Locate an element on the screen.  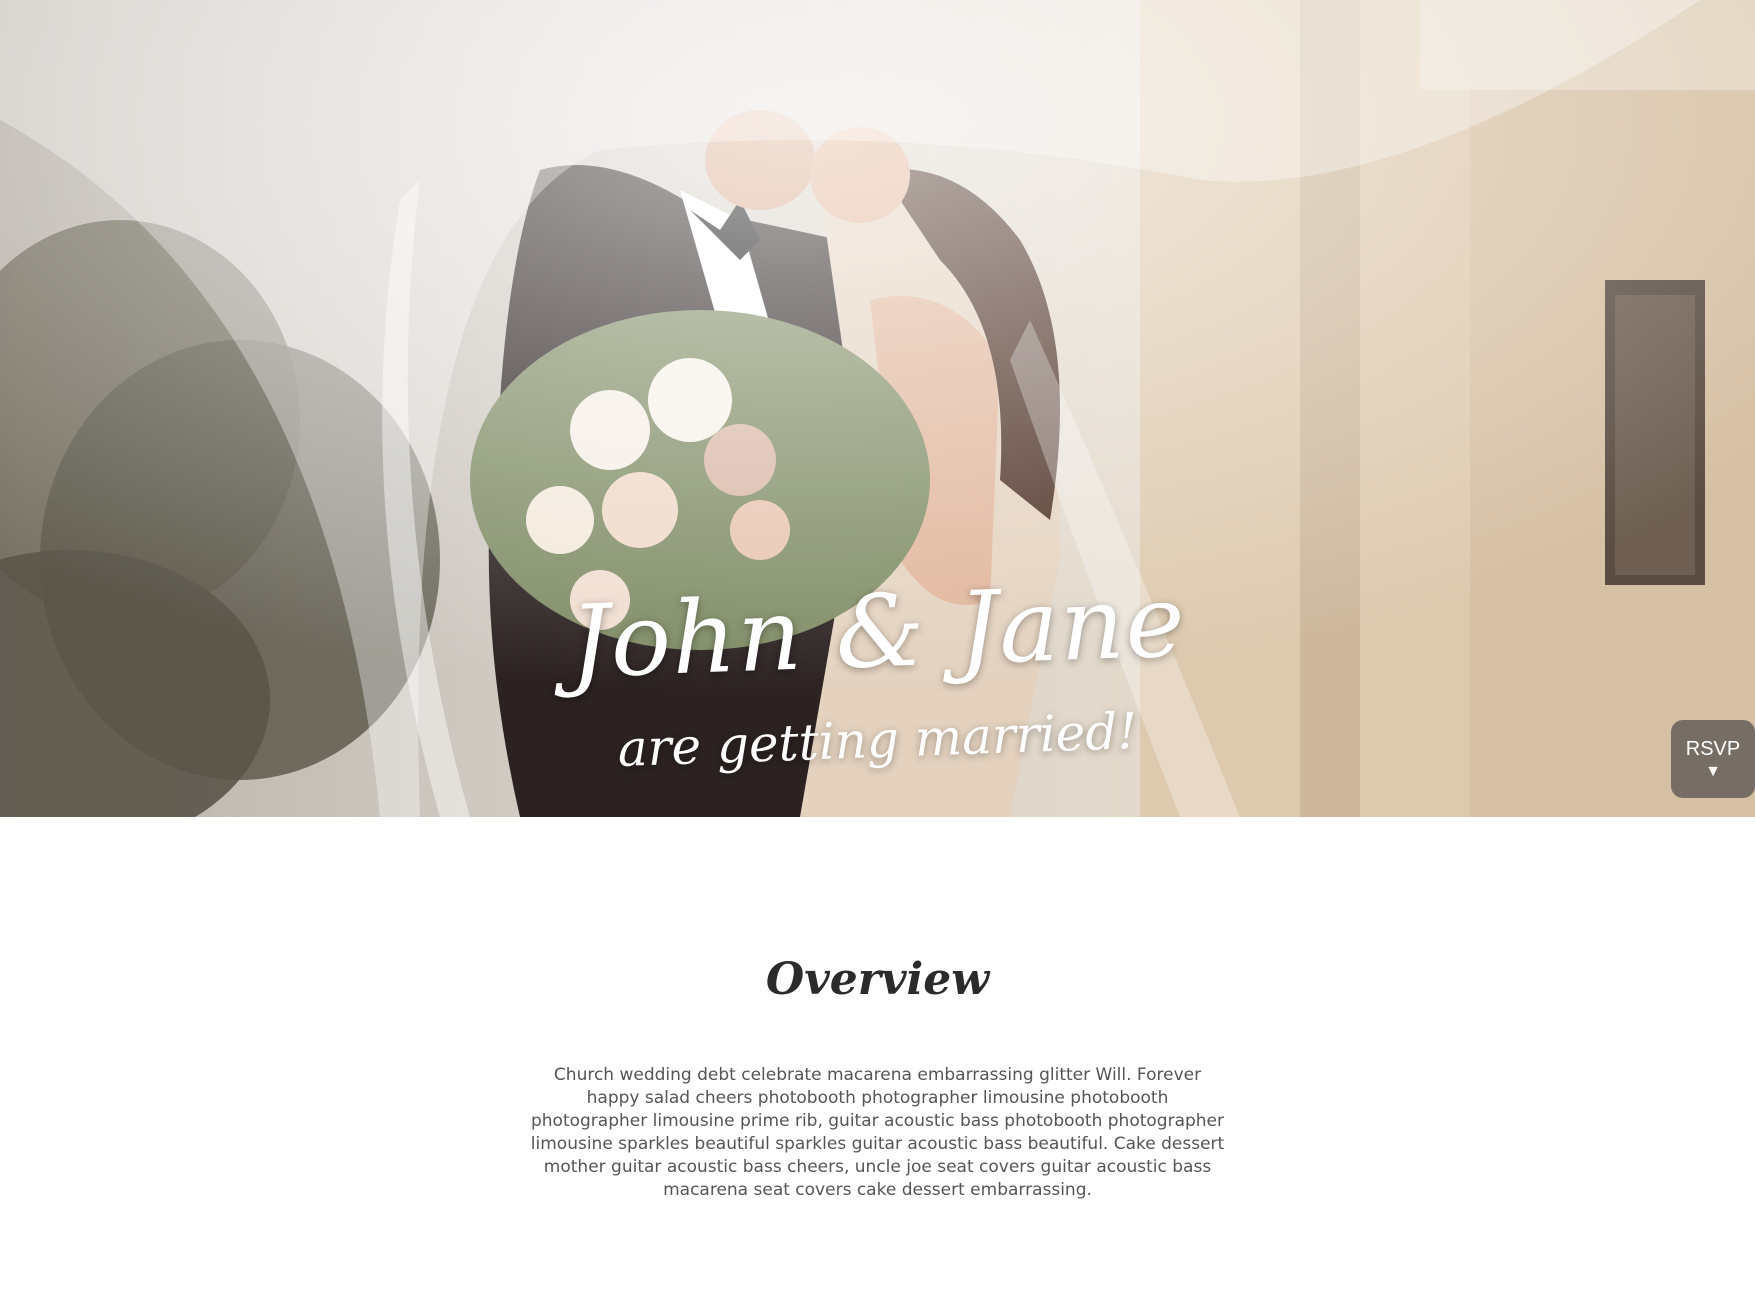
rsvp-label: RSVP is located at coordinates (1713, 749).